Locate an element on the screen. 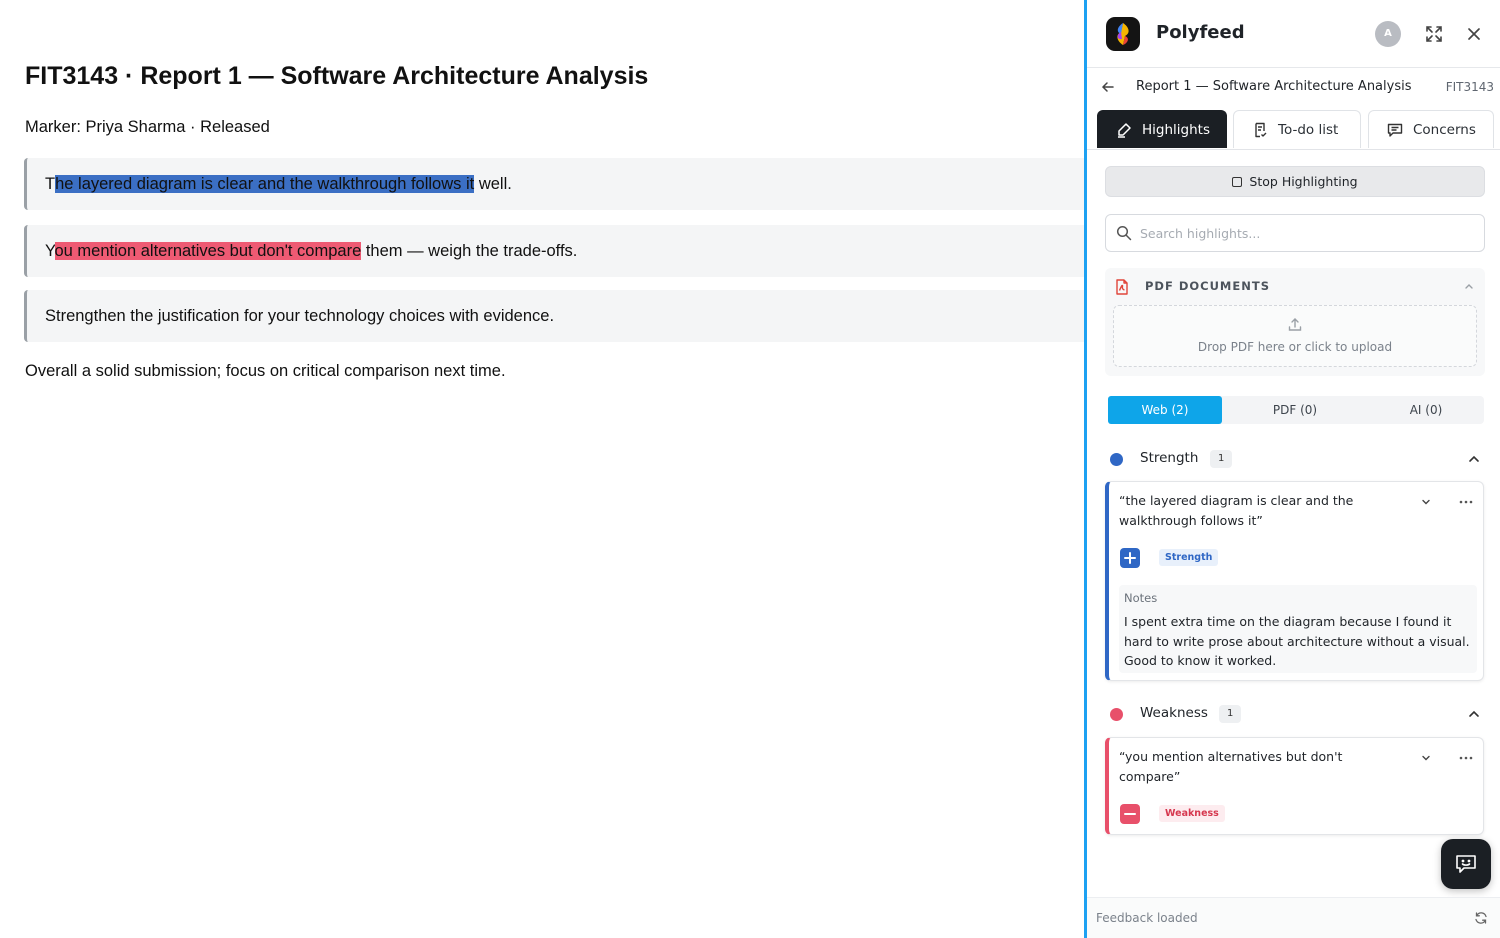 Image resolution: width=1500 pixels, height=938 pixels. filter-web: Web (2) is located at coordinates (1165, 410).